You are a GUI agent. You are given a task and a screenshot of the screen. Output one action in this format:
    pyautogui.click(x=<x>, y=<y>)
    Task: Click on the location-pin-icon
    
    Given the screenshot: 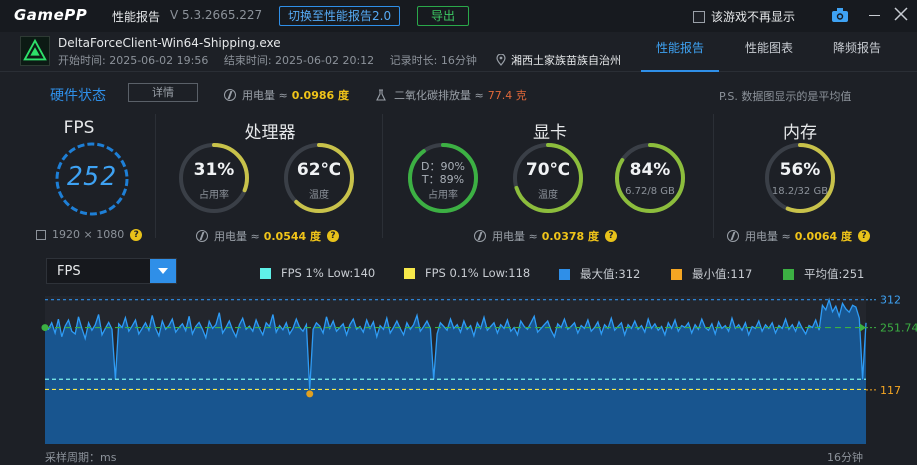 What is the action you would take?
    pyautogui.click(x=501, y=60)
    